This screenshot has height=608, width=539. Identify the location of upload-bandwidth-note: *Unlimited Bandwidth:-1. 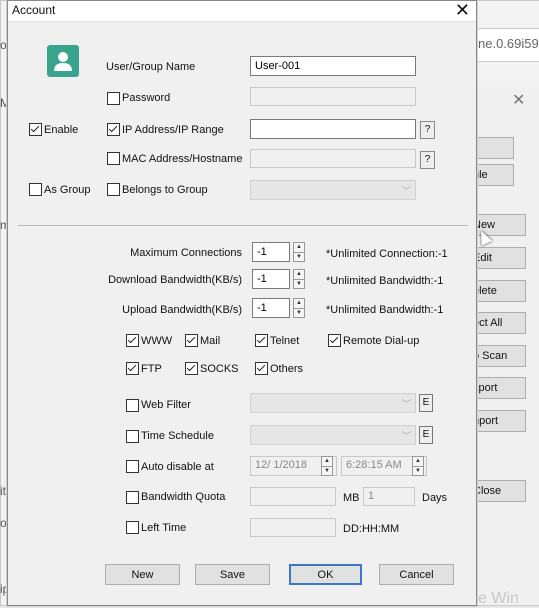
(385, 310).